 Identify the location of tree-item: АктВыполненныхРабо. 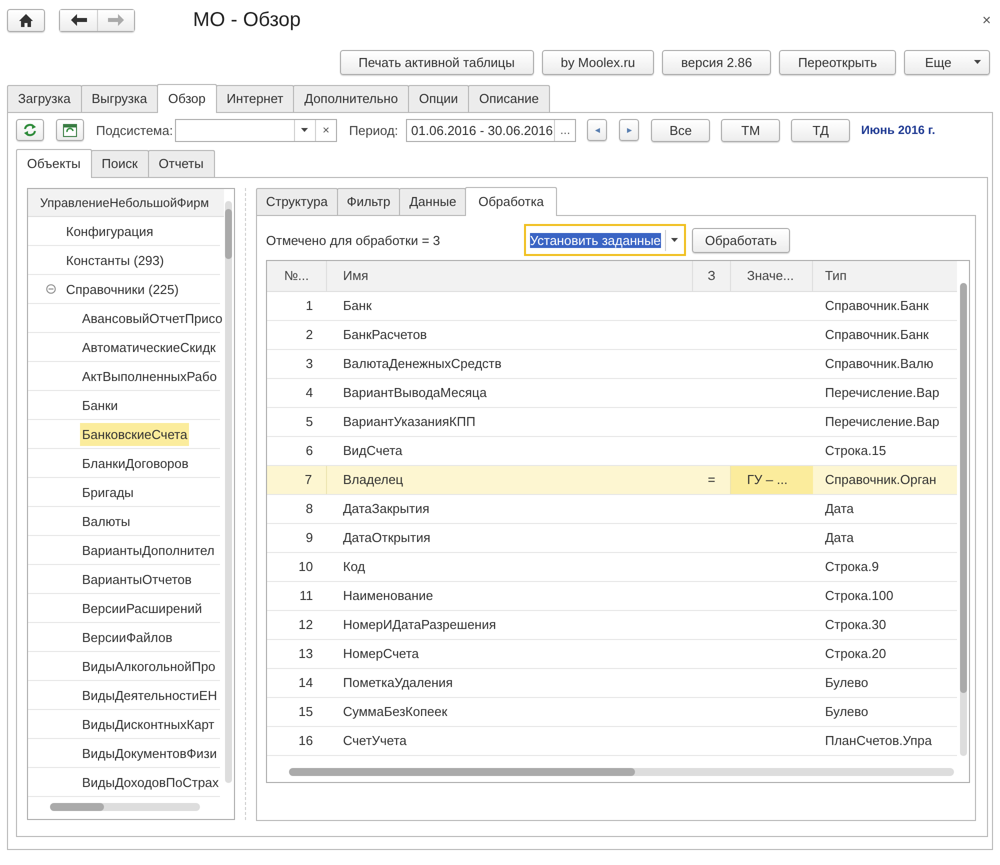
(149, 376).